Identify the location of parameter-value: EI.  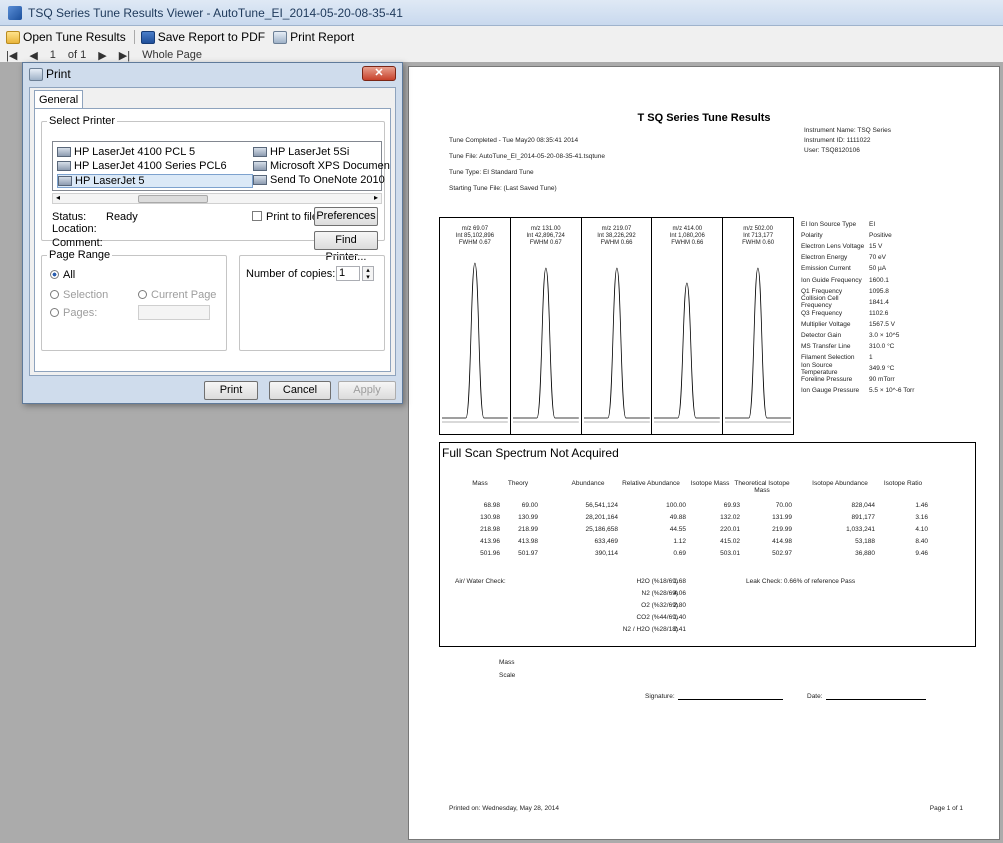
(872, 225).